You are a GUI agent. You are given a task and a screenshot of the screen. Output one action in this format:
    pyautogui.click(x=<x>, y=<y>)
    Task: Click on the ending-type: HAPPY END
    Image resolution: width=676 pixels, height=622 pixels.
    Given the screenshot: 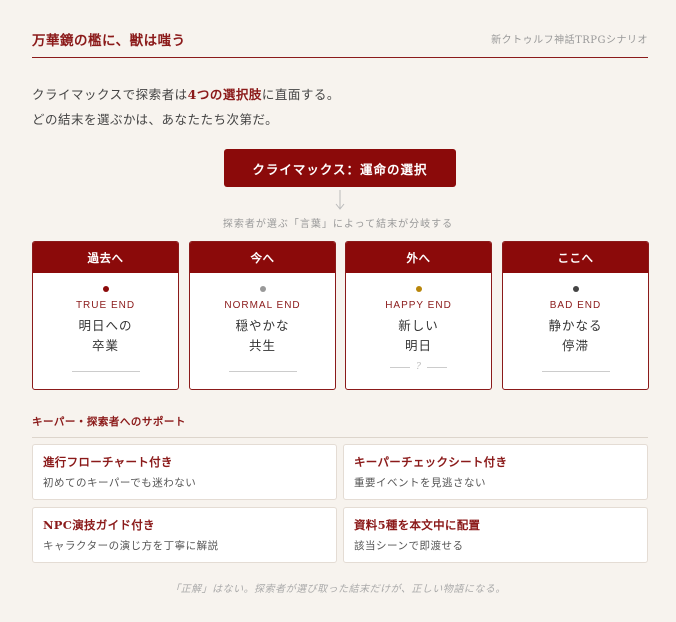 What is the action you would take?
    pyautogui.click(x=418, y=305)
    